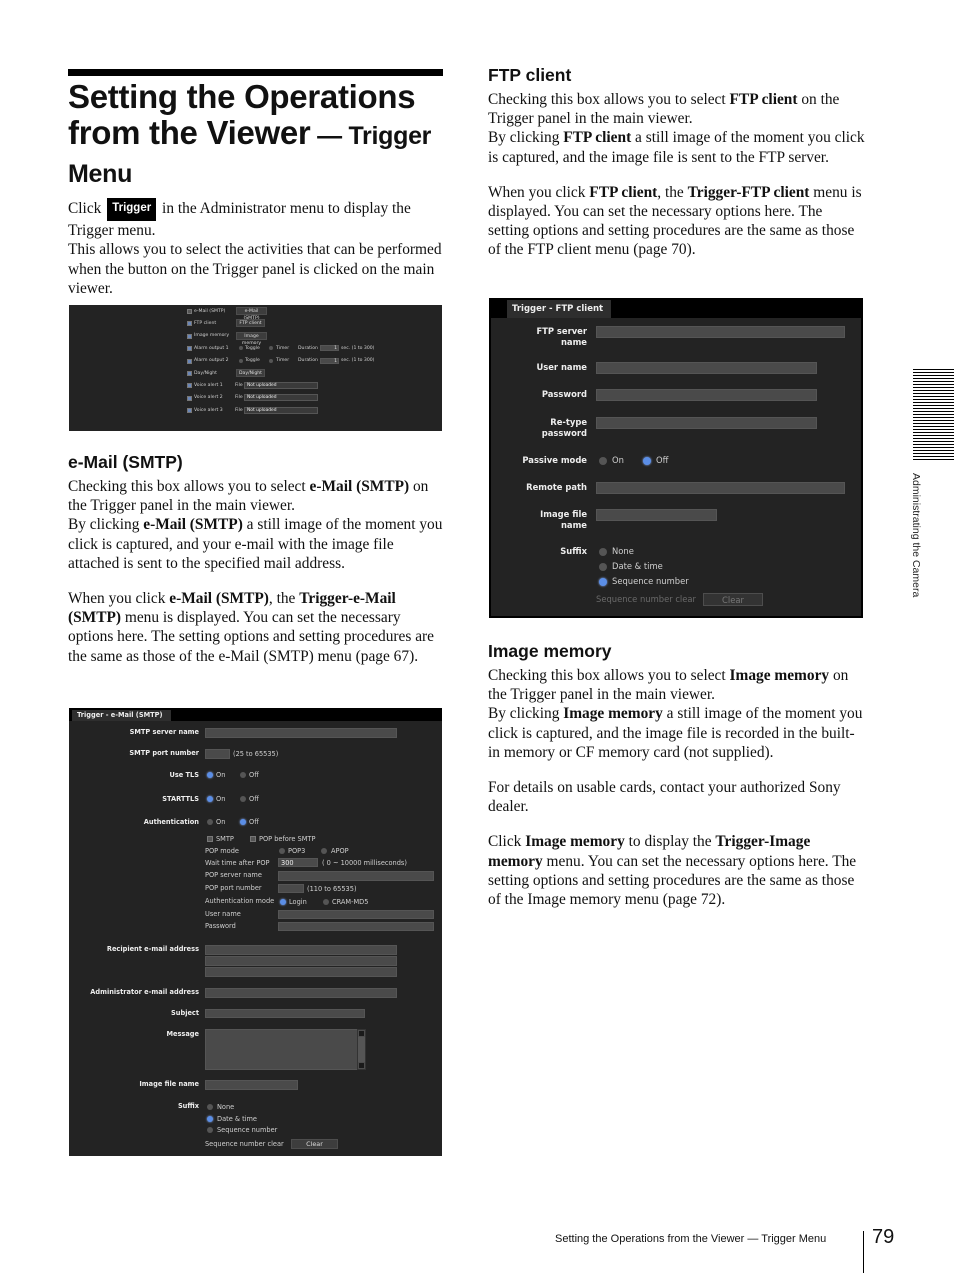 This screenshot has height=1274, width=954. Describe the element at coordinates (210, 775) in the screenshot. I see `use-tls-on-radio` at that location.